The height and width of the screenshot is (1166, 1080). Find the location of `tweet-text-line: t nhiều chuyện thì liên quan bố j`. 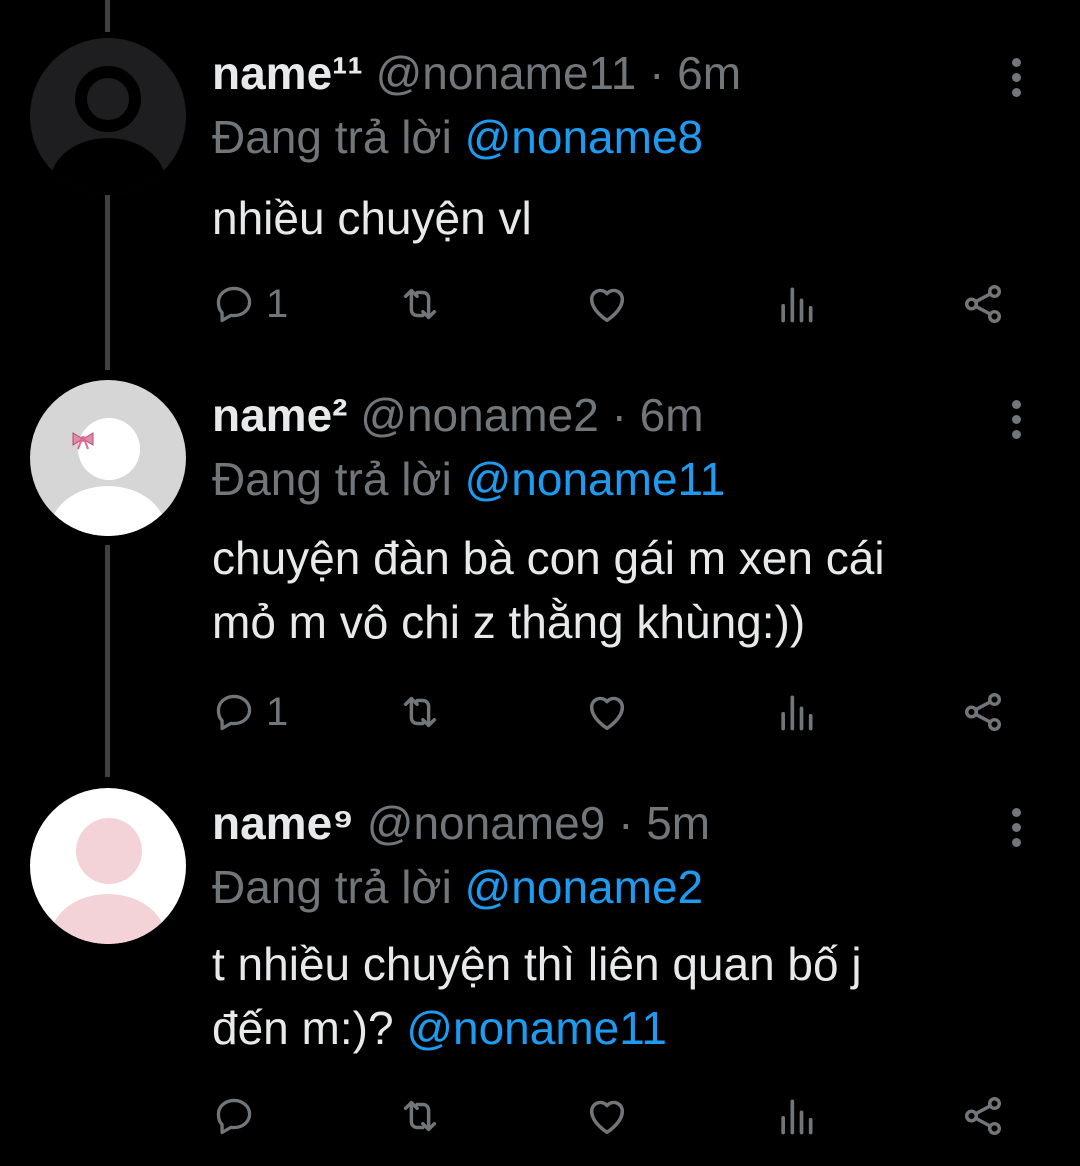

tweet-text-line: t nhiều chuyện thì liên quan bố j is located at coordinates (537, 964).